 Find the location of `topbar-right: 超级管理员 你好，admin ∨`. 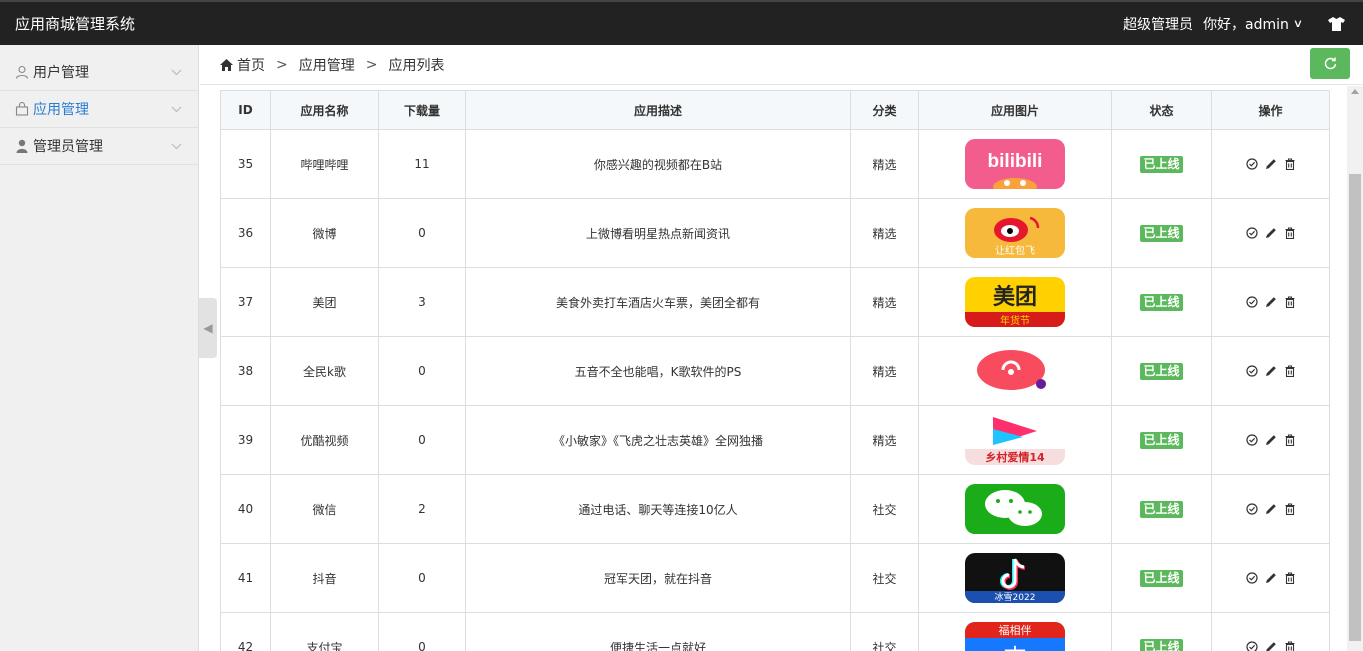

topbar-right: 超级管理员 你好，admin ∨ is located at coordinates (1243, 24).